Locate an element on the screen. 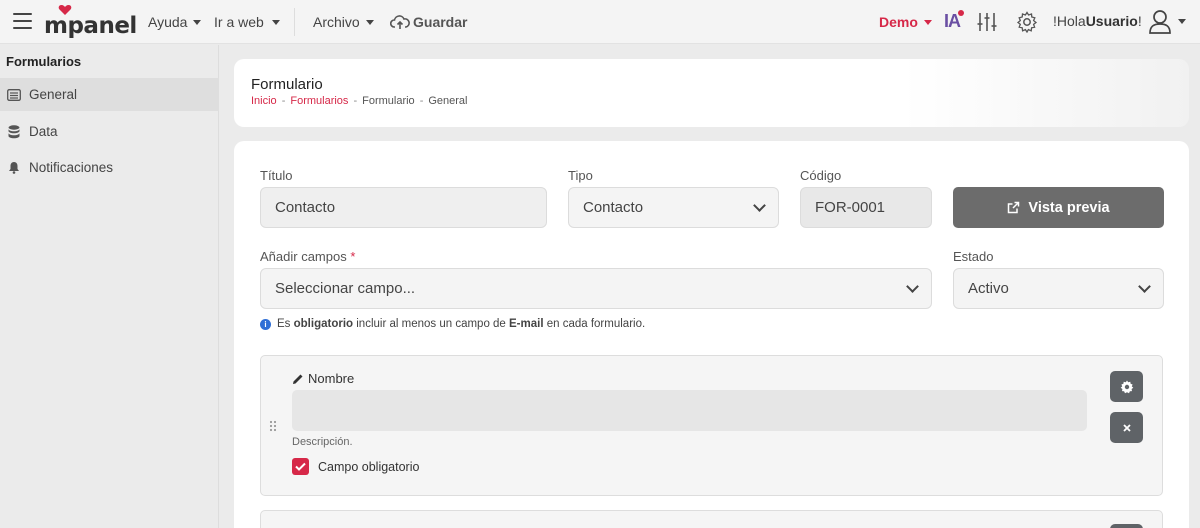 This screenshot has height=528, width=1200. ia-icon: IA is located at coordinates (954, 21).